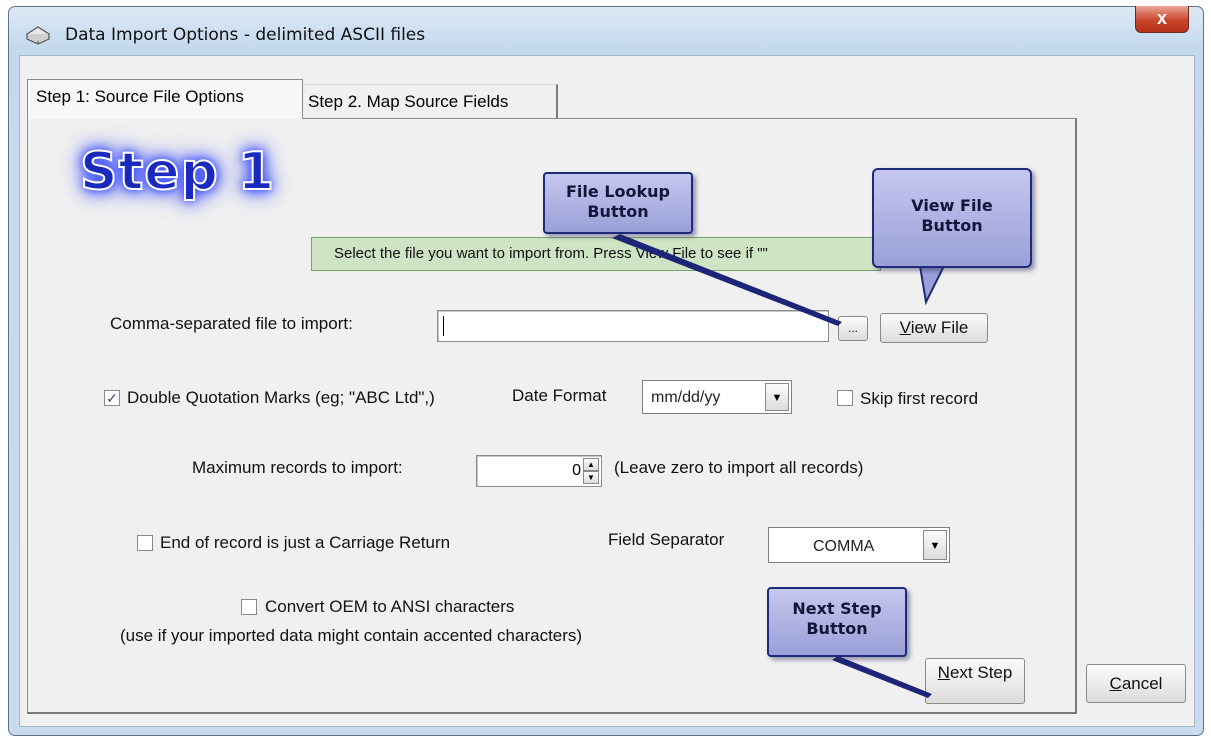 Image resolution: width=1211 pixels, height=744 pixels. I want to click on file-lookup-callout: File Lookup Button, so click(618, 203).